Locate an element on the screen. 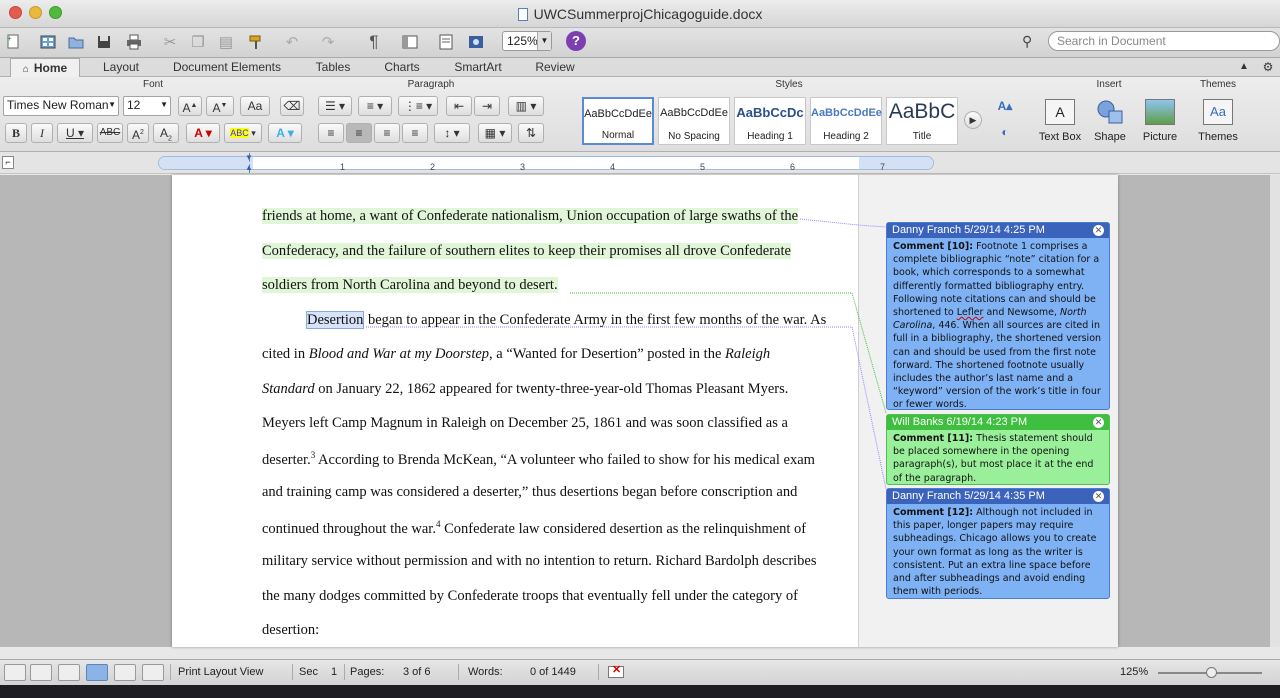 The width and height of the screenshot is (1280, 698). zoom-slider-knob is located at coordinates (1211, 672).